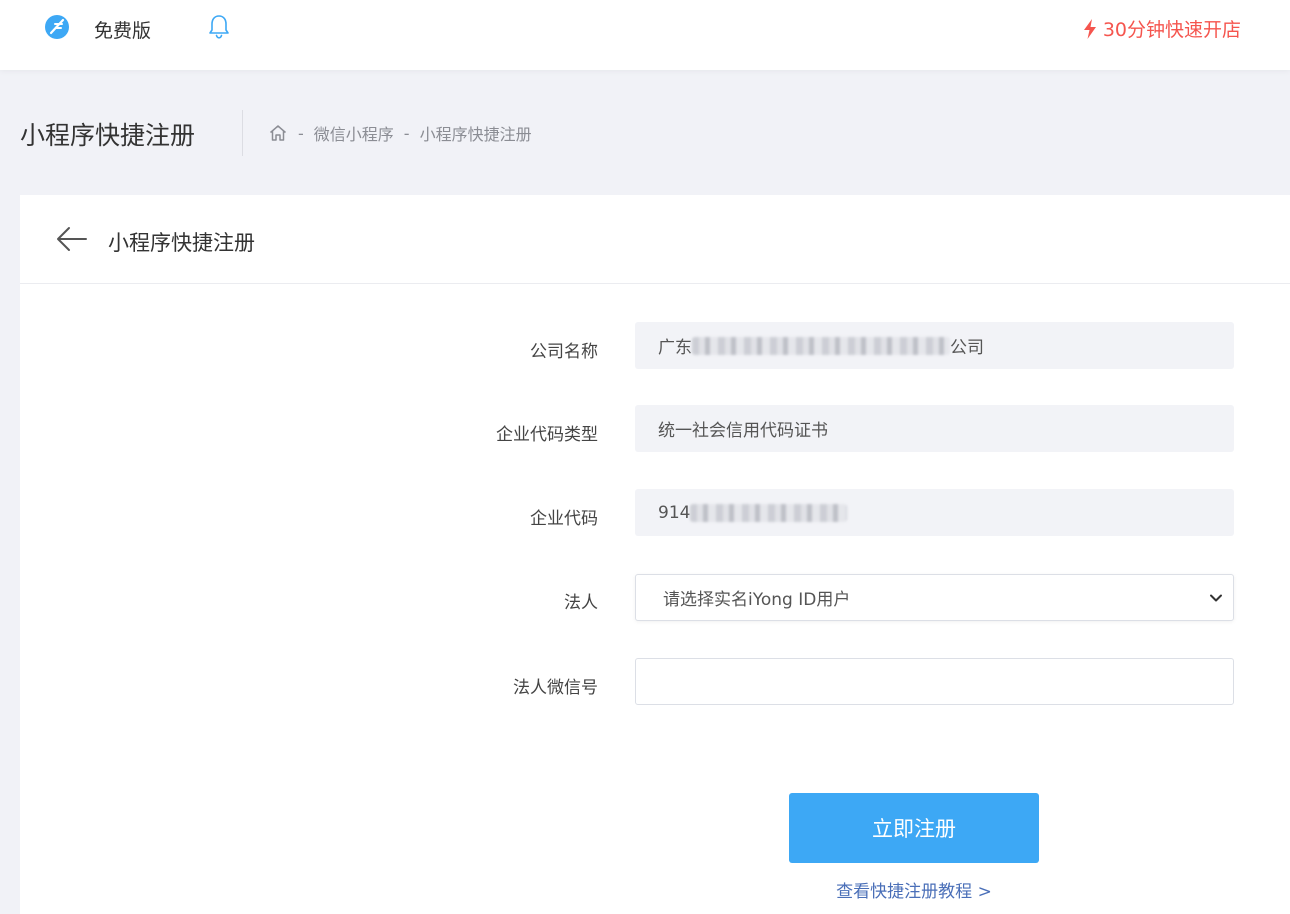 Image resolution: width=1290 pixels, height=914 pixels. Describe the element at coordinates (675, 348) in the screenshot. I see `company-name-prefix: 广东` at that location.